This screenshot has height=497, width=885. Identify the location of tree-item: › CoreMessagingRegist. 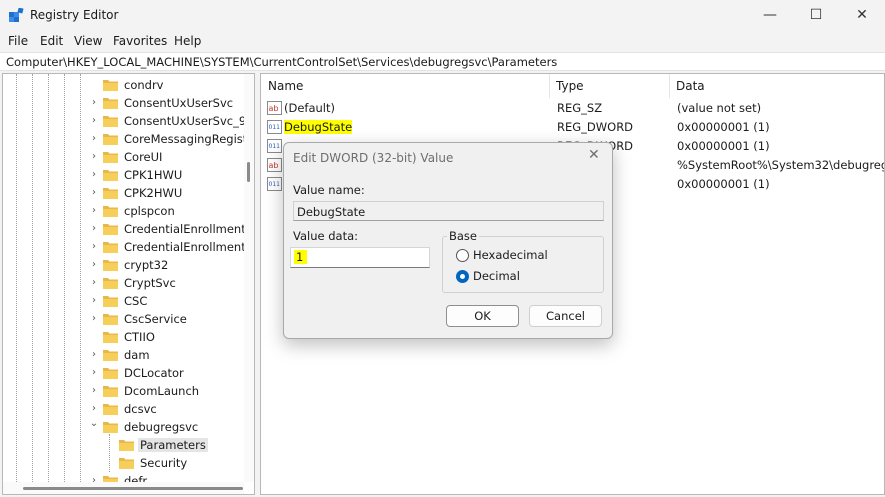
(128, 139).